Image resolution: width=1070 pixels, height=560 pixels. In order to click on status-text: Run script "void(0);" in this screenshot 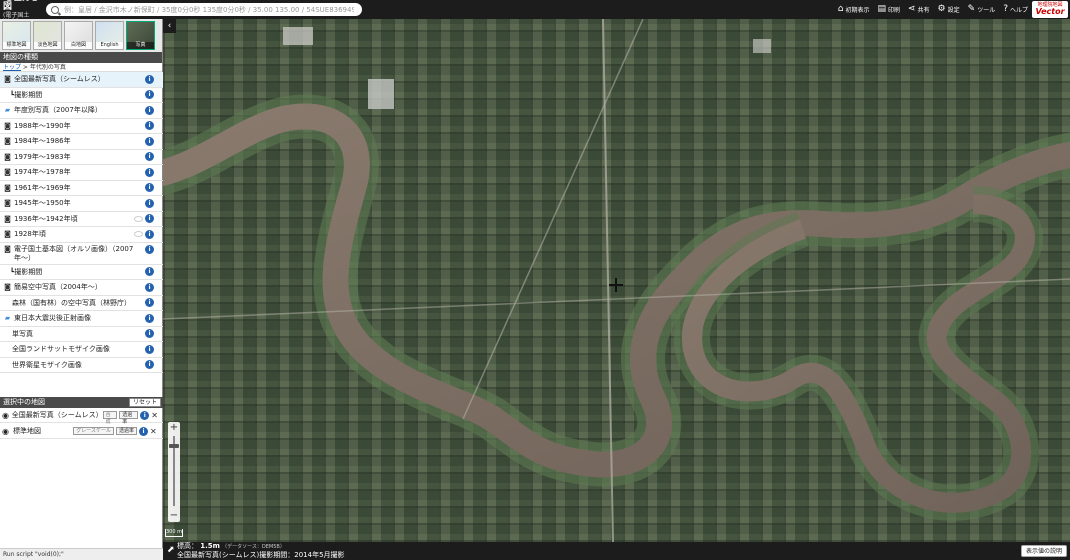, I will do `click(81, 554)`.